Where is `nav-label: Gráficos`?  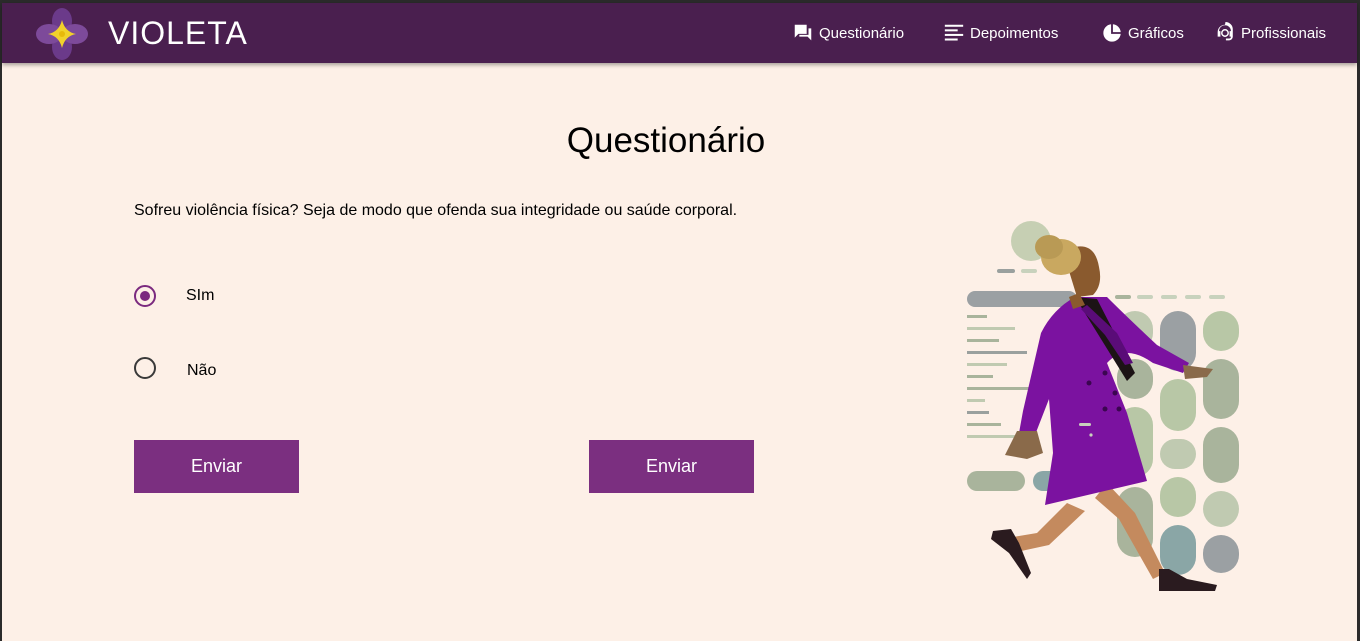 nav-label: Gráficos is located at coordinates (1156, 33).